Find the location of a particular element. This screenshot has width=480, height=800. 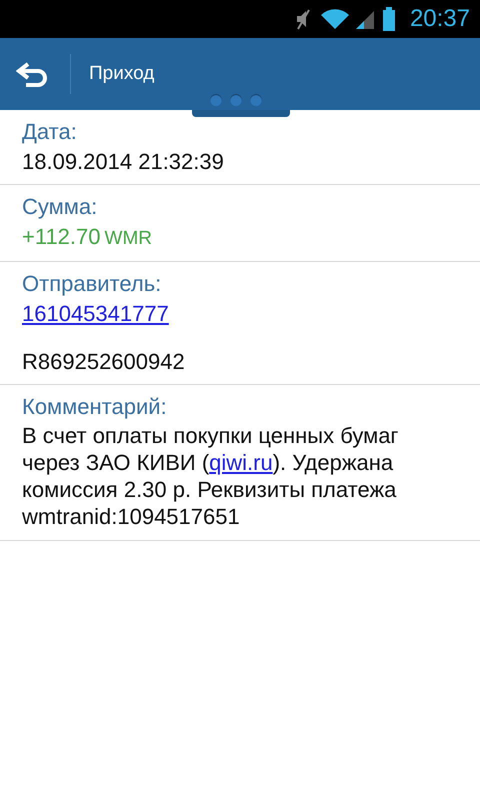

wifi-icon is located at coordinates (335, 19).